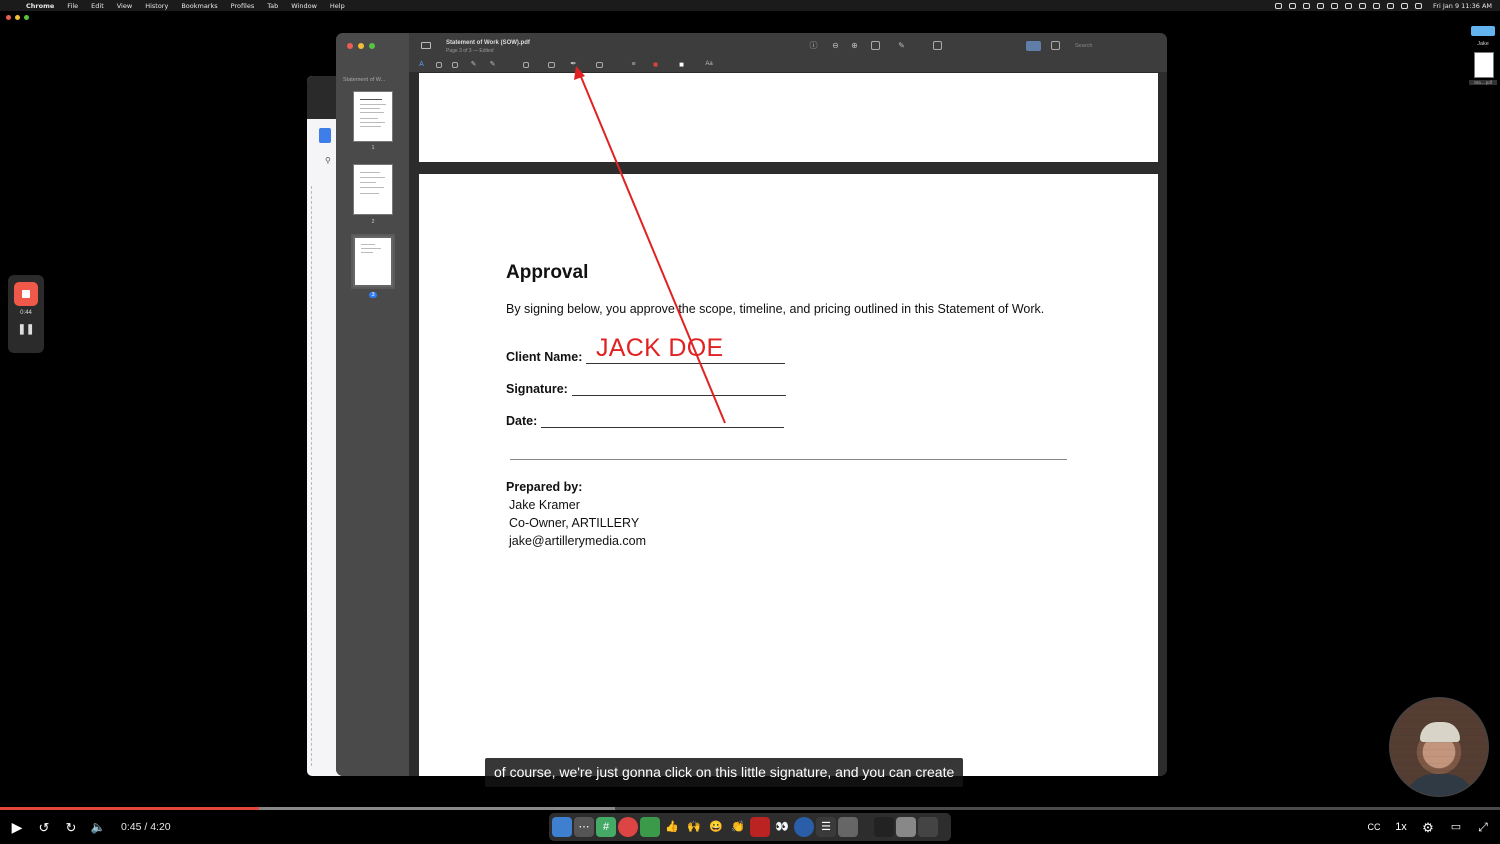  I want to click on play-icon: ▶, so click(17, 827).